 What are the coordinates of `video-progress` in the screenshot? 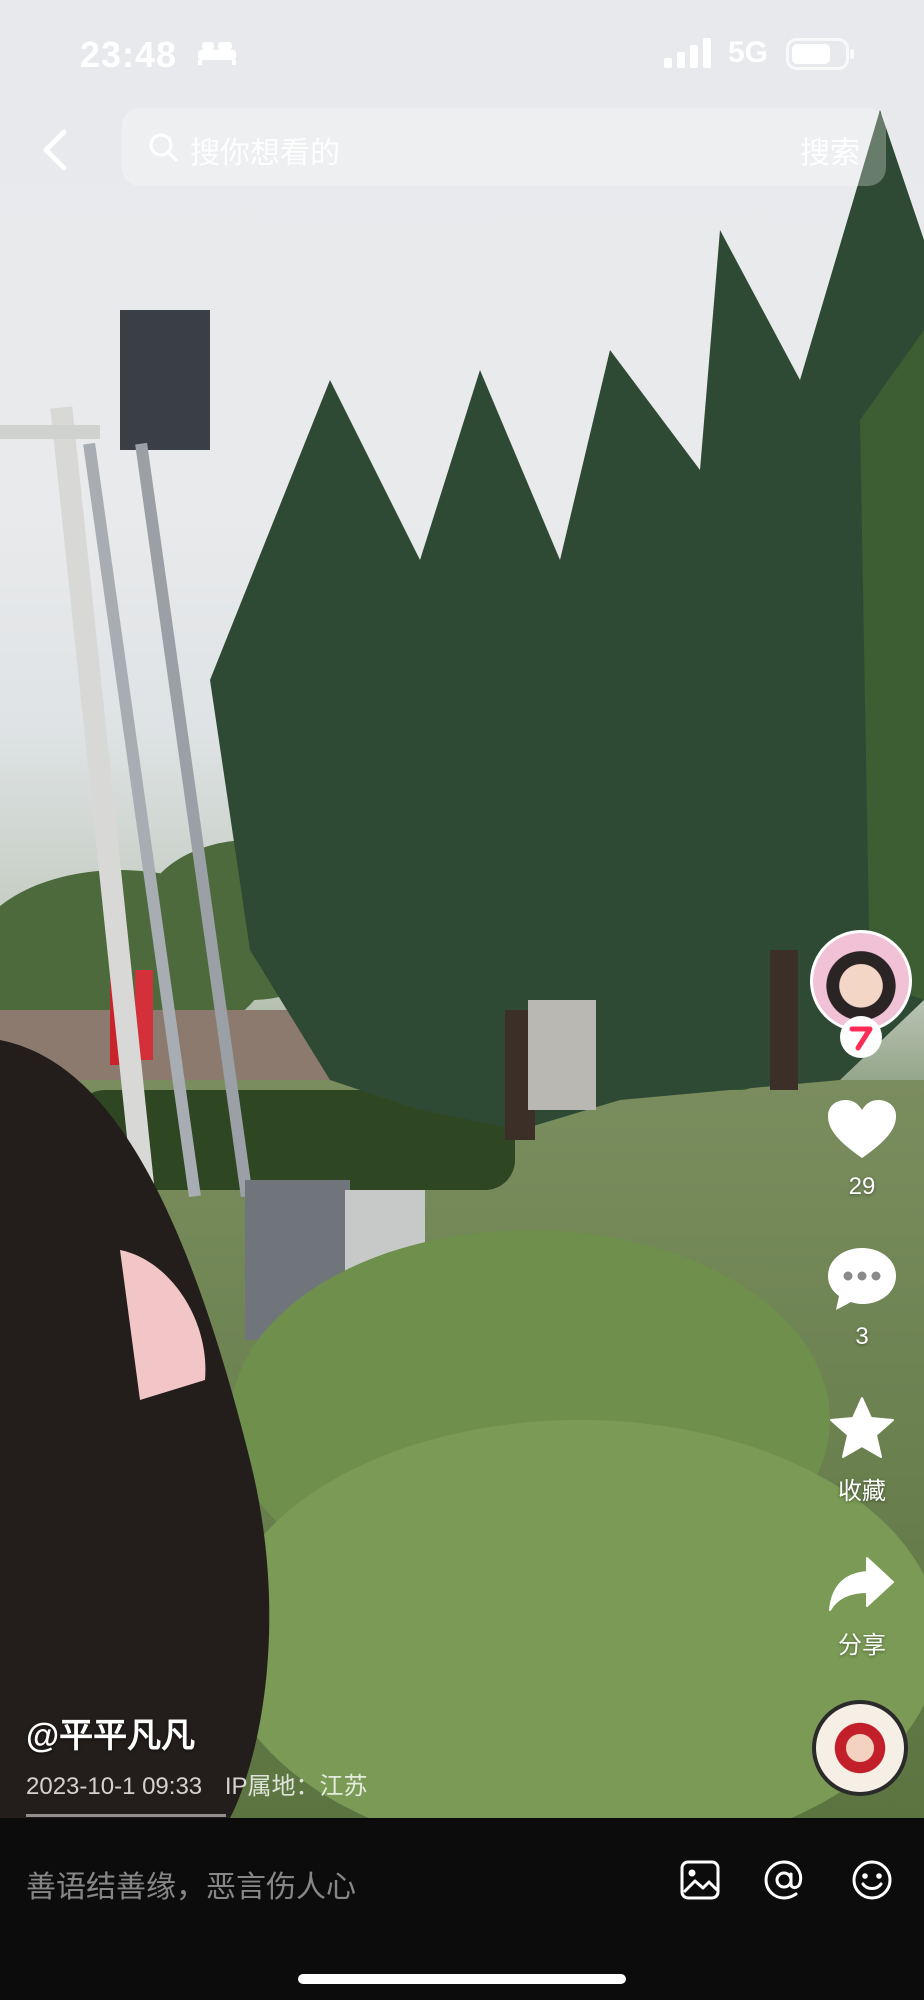 It's located at (126, 1815).